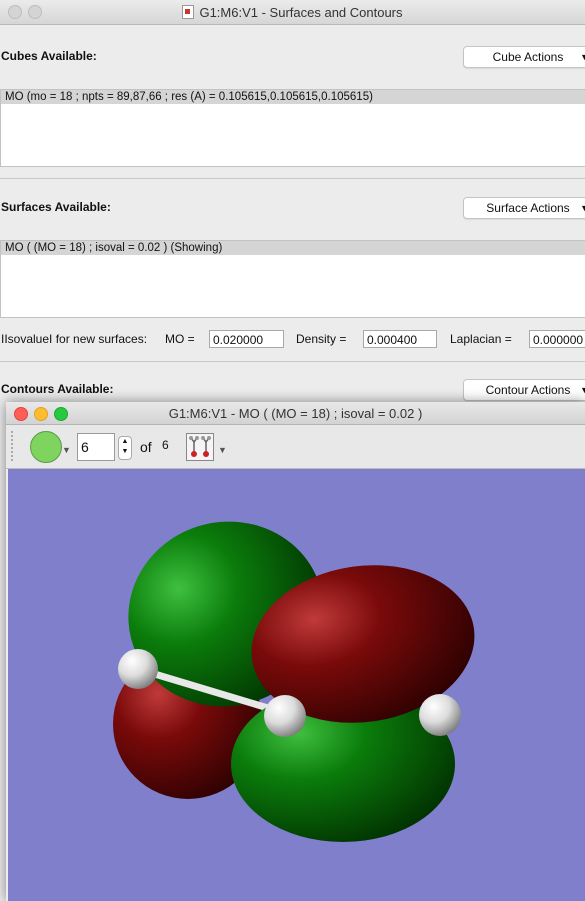 The width and height of the screenshot is (585, 901). I want to click on isovalue-label: IIsovalueI for new surfaces:, so click(74, 339).